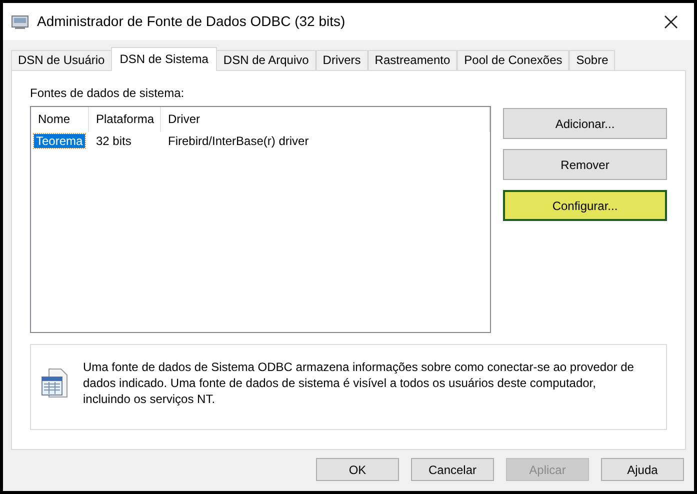  What do you see at coordinates (59, 141) in the screenshot?
I see `table-cell: Teorema` at bounding box center [59, 141].